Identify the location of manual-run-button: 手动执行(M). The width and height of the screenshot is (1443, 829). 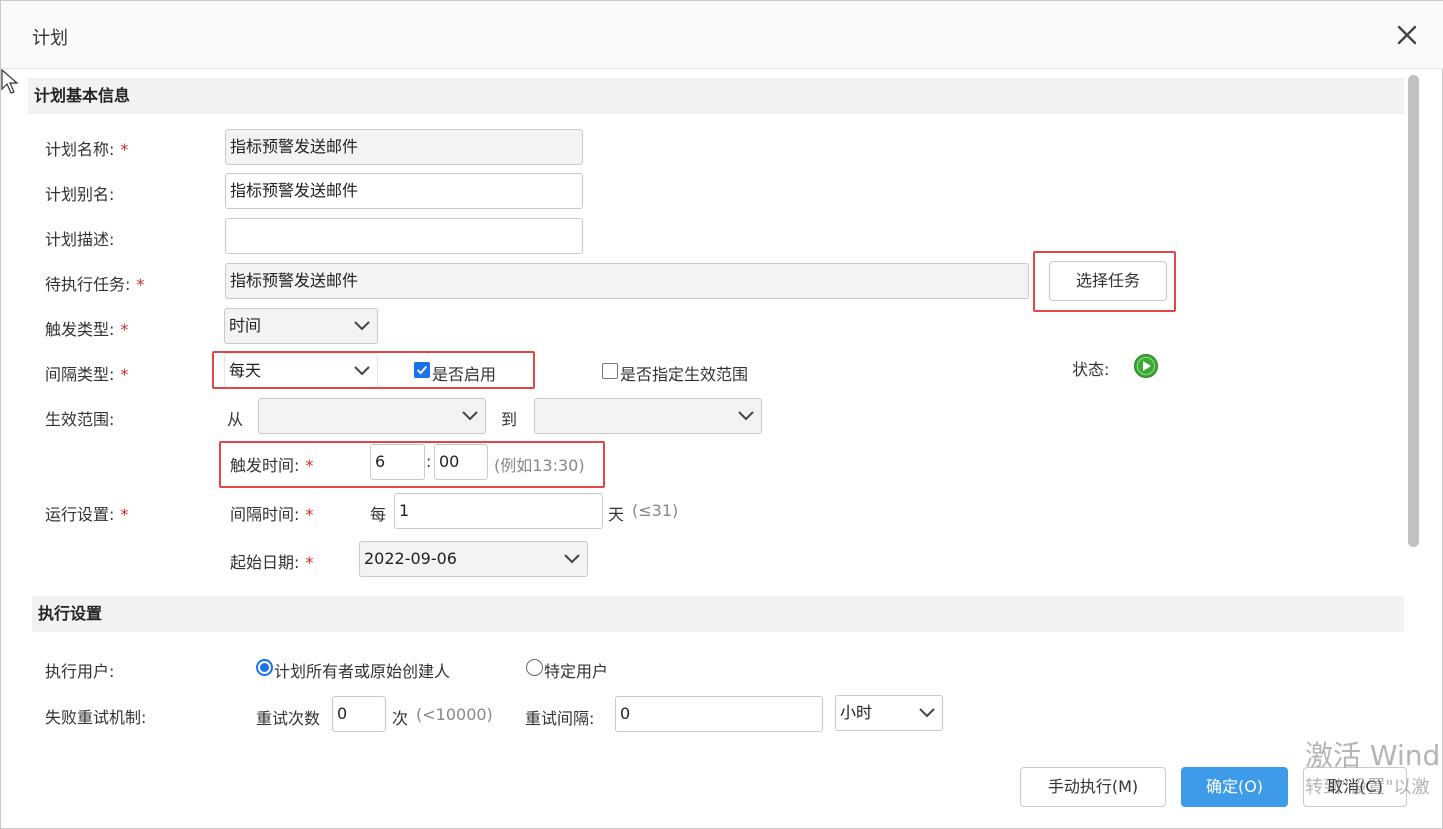
(1093, 787).